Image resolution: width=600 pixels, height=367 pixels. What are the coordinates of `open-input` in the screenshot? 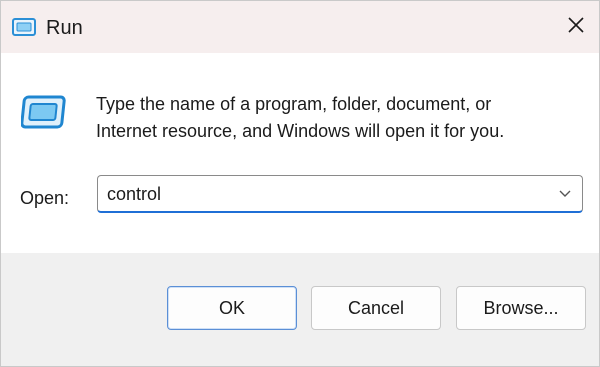 It's located at (322, 194).